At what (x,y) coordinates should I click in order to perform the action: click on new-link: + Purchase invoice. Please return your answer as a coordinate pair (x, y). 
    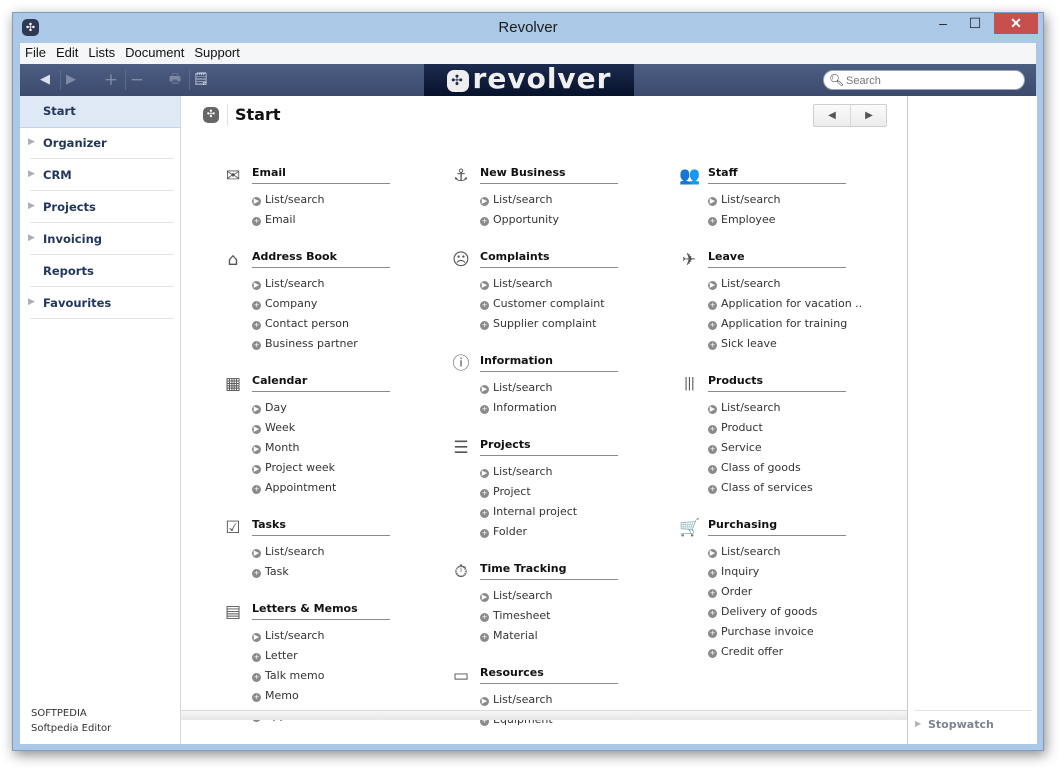
    Looking at the image, I should click on (798, 632).